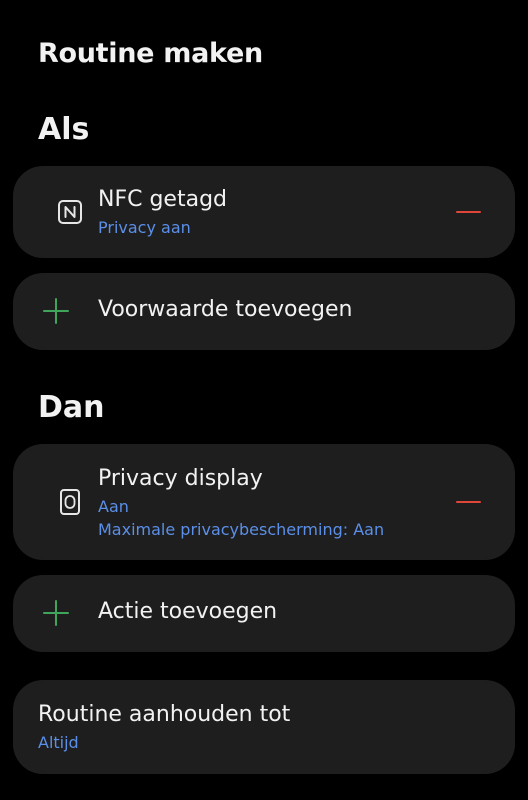  I want to click on condition-subtitle: Privacy aan, so click(144, 227).